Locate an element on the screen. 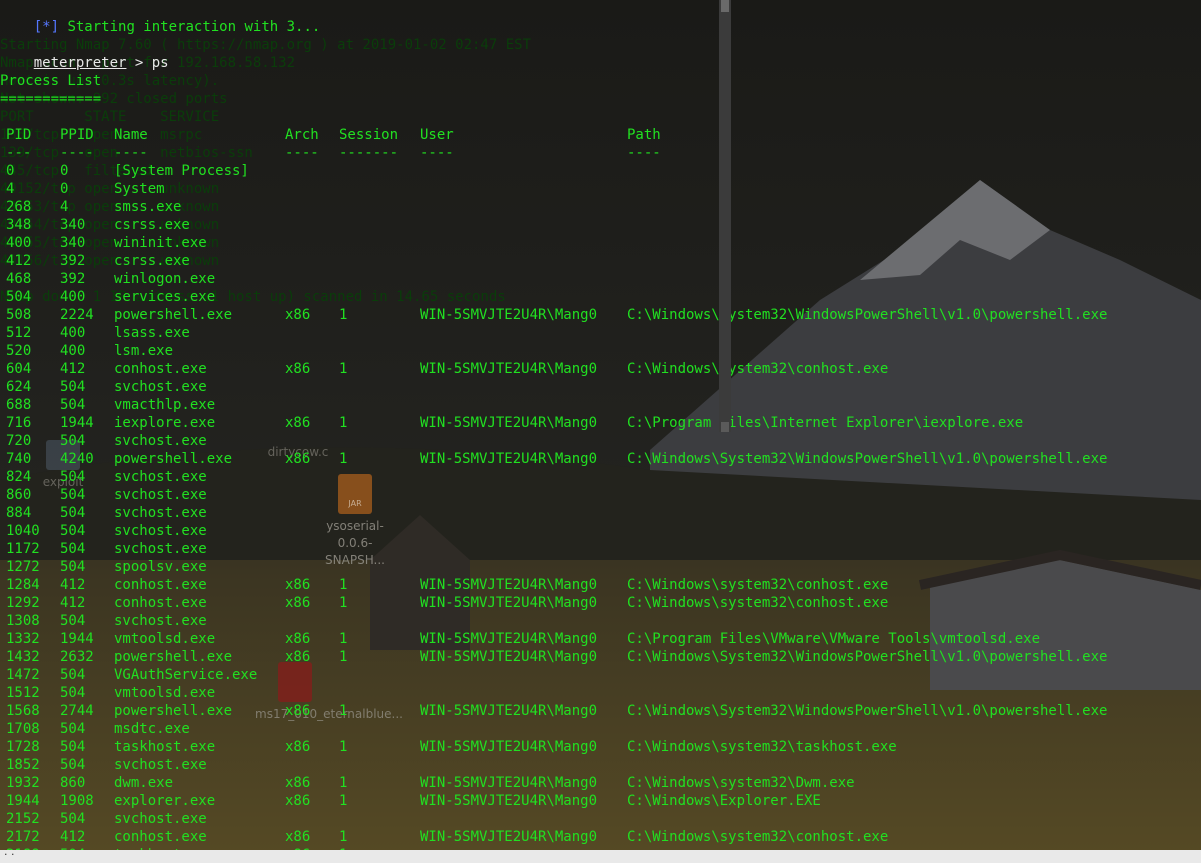  table-row: 512 400 lsass.exe is located at coordinates (600, 333).